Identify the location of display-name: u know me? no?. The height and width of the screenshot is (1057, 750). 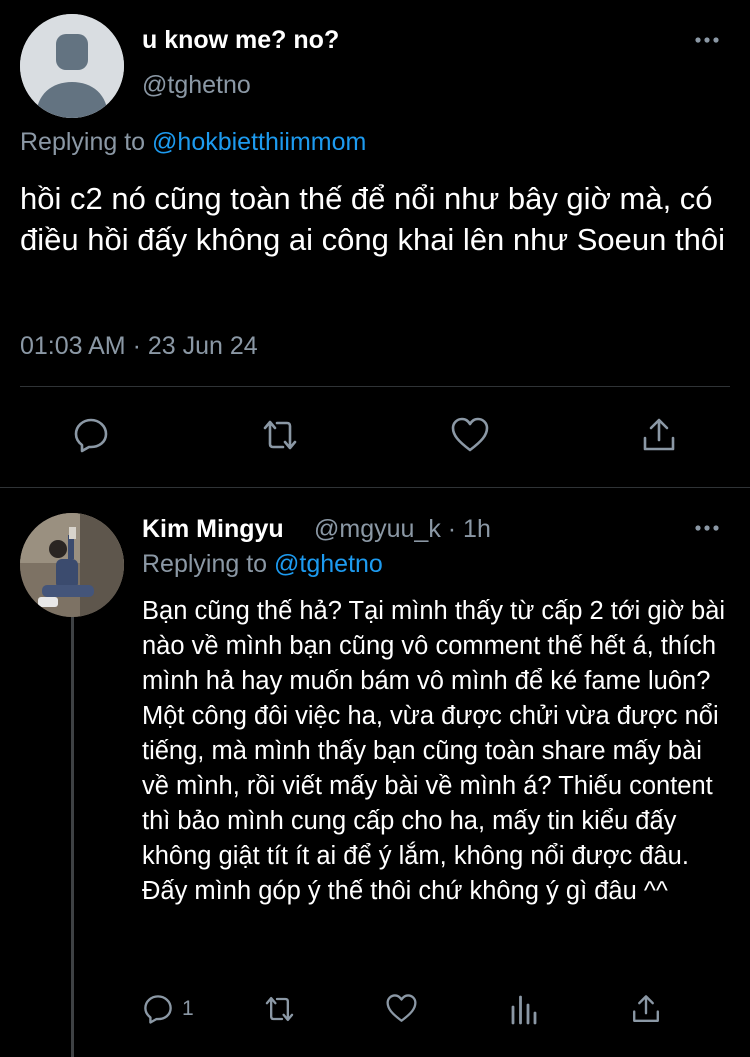
(240, 40).